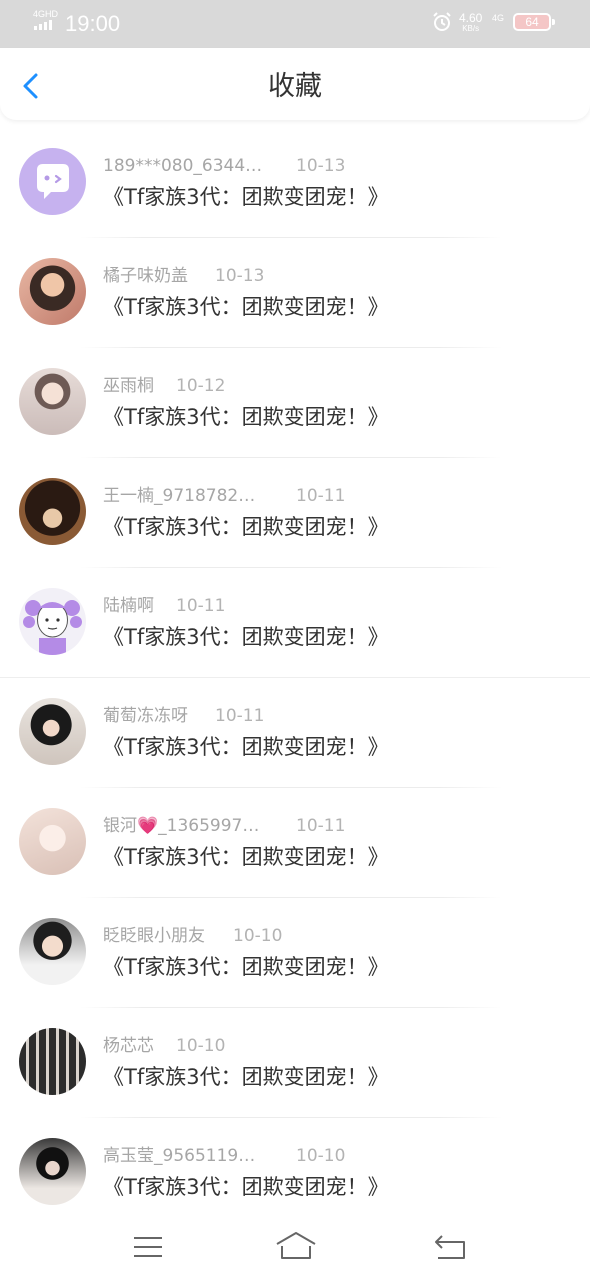 The height and width of the screenshot is (1280, 590). I want to click on item-meta: 王一楠_9718782… 10-11, so click(224, 496).